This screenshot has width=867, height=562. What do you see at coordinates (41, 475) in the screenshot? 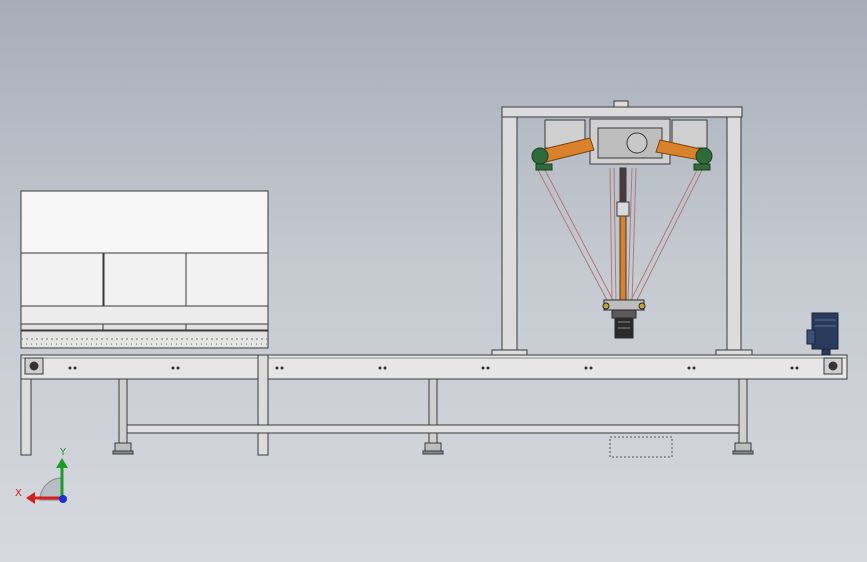
I see `coordinate-triad: Y X` at bounding box center [41, 475].